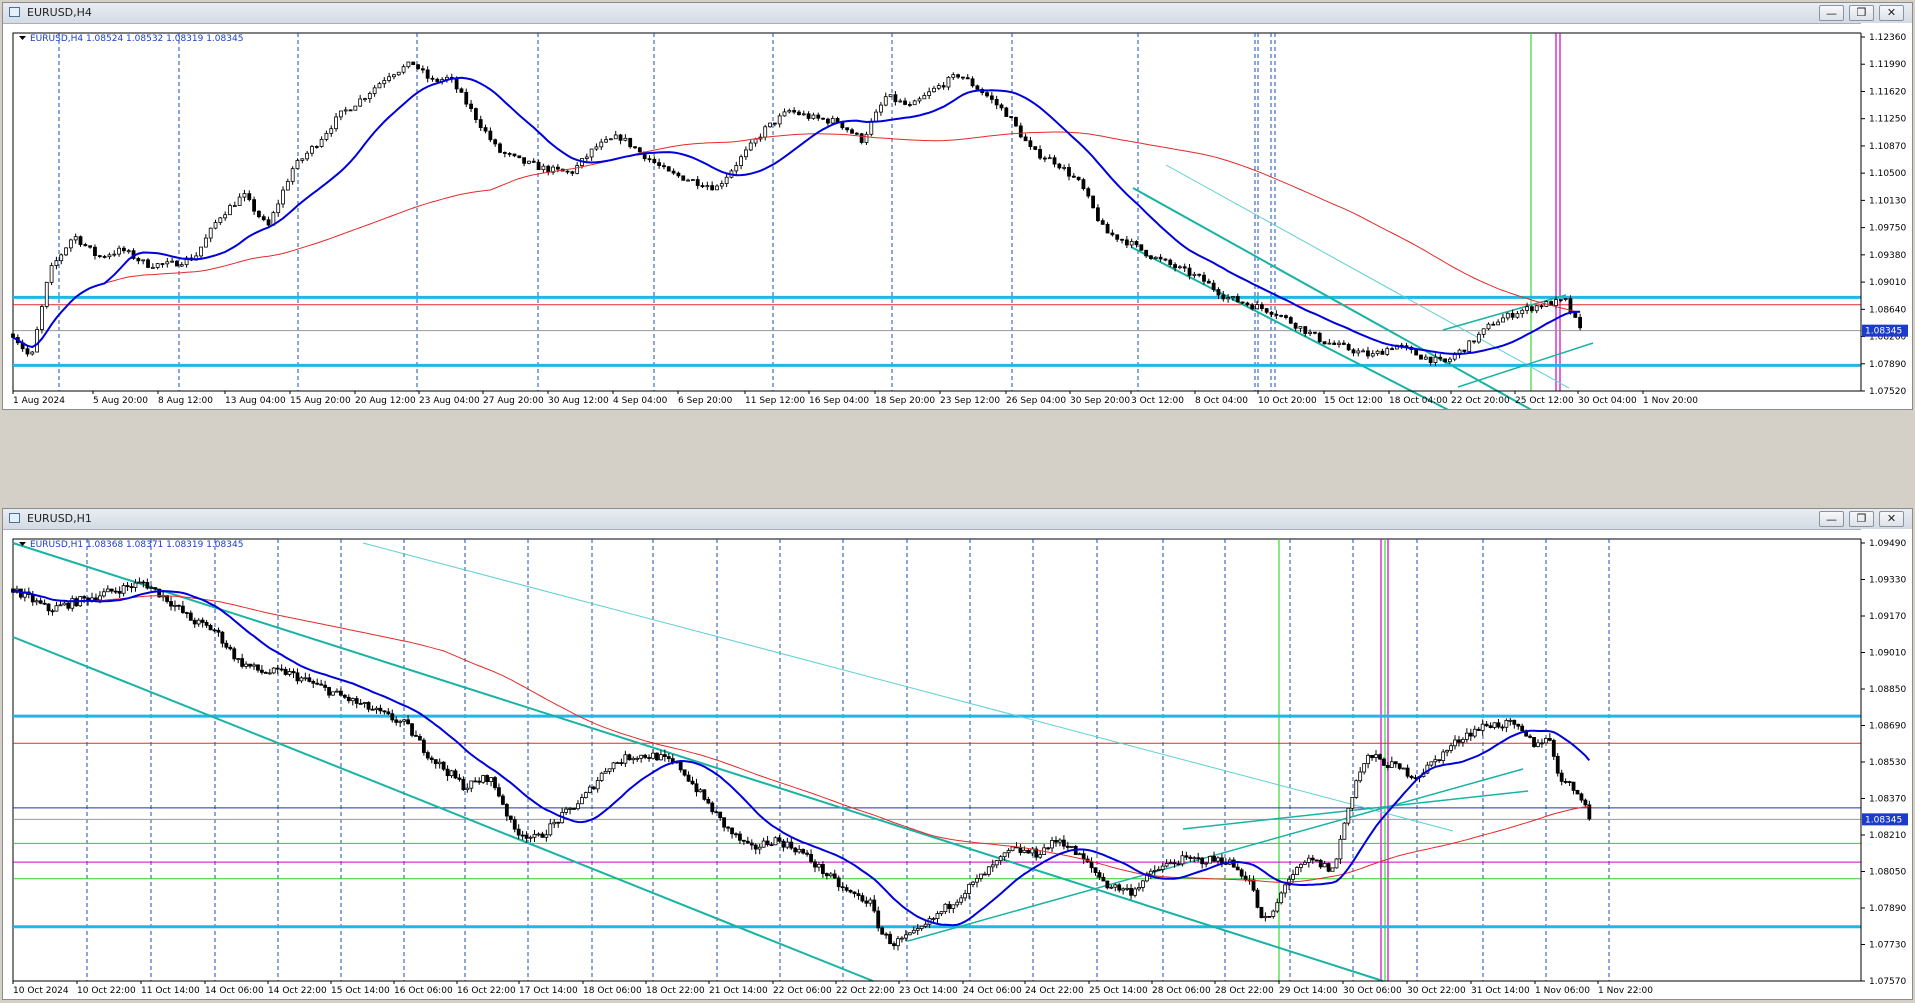 The height and width of the screenshot is (1003, 1915). What do you see at coordinates (1887, 310) in the screenshot?
I see `y-tick-label: 1.08640` at bounding box center [1887, 310].